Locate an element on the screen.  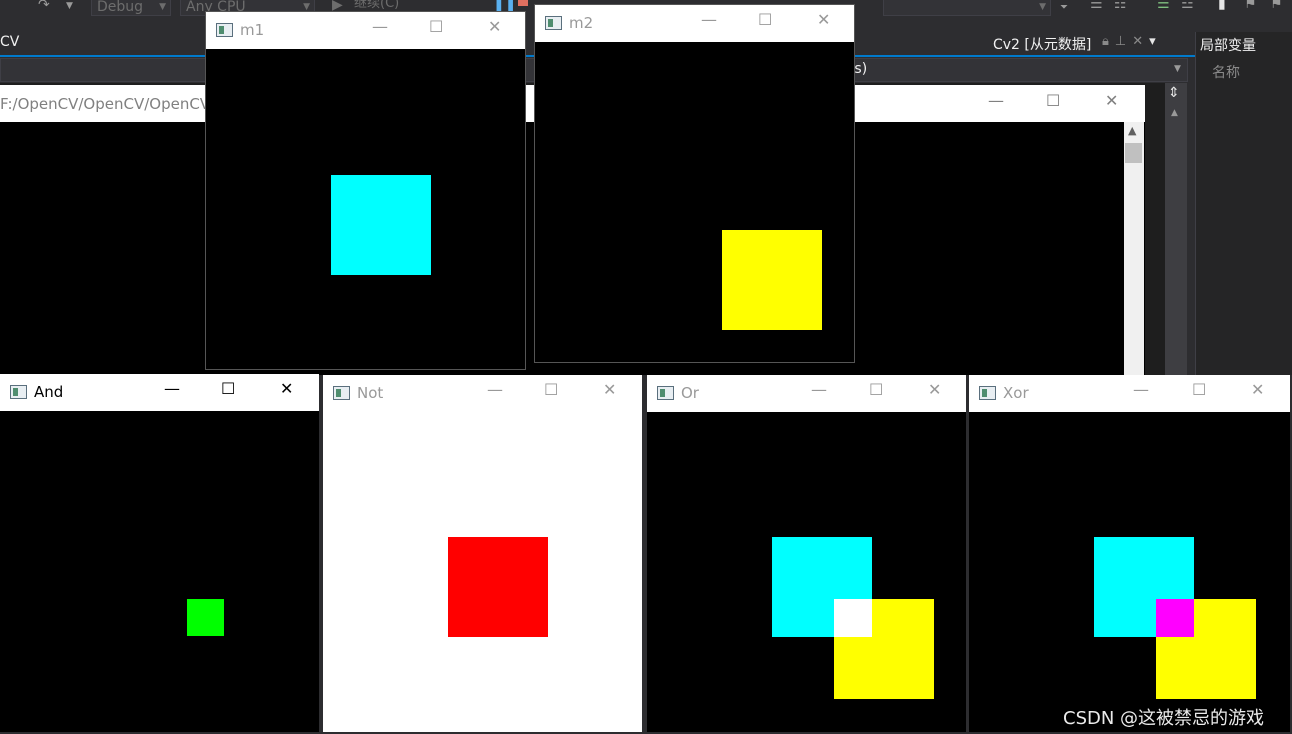
green-intersection-square is located at coordinates (205, 617).